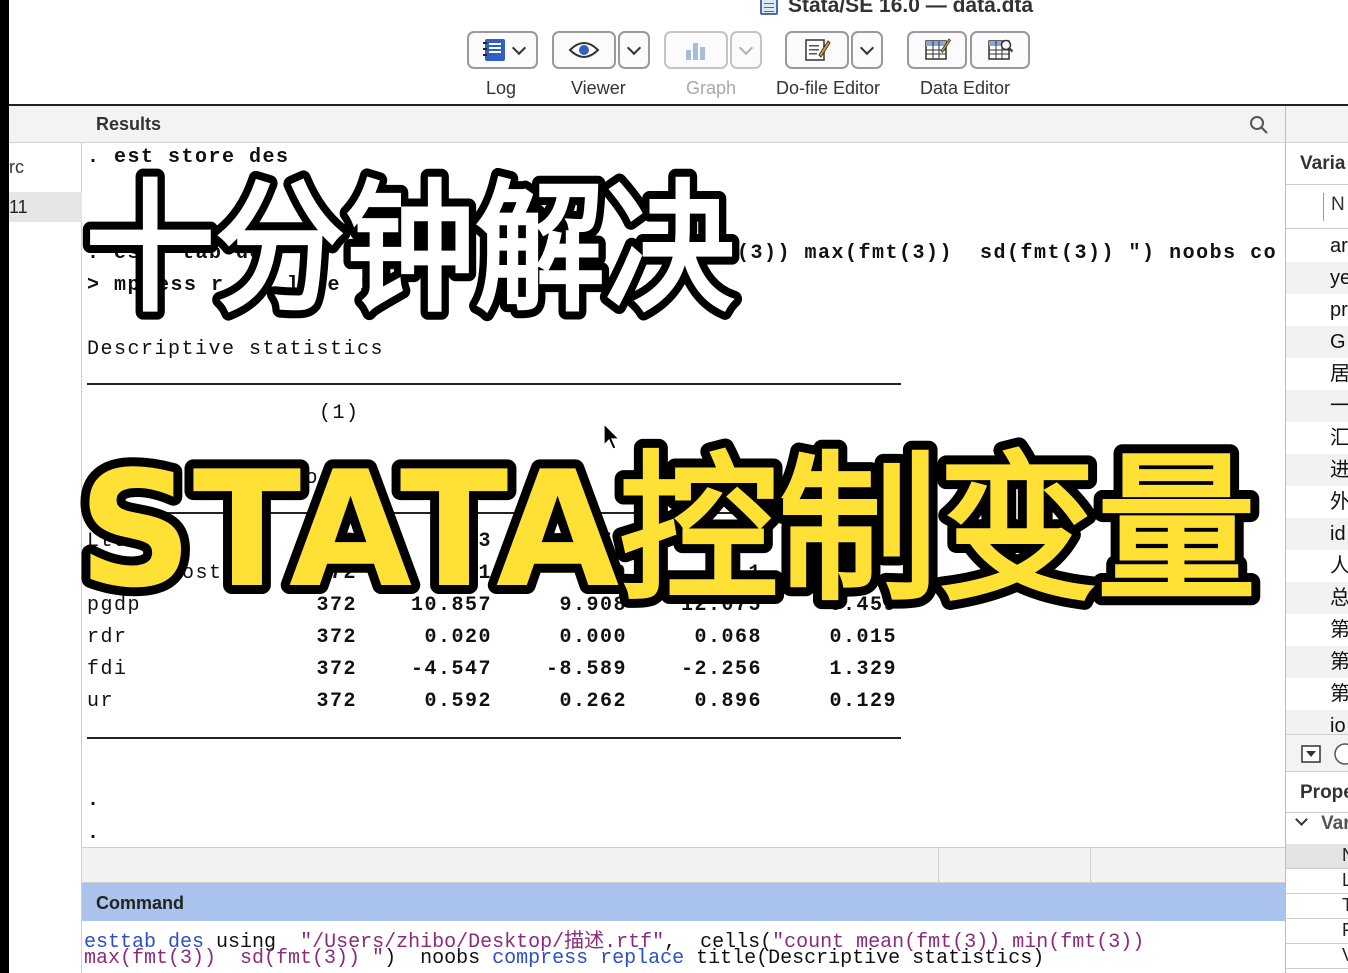 Image resolution: width=1348 pixels, height=973 pixels. What do you see at coordinates (410, 249) in the screenshot?
I see `overlay-line-1: 十分钟解决` at bounding box center [410, 249].